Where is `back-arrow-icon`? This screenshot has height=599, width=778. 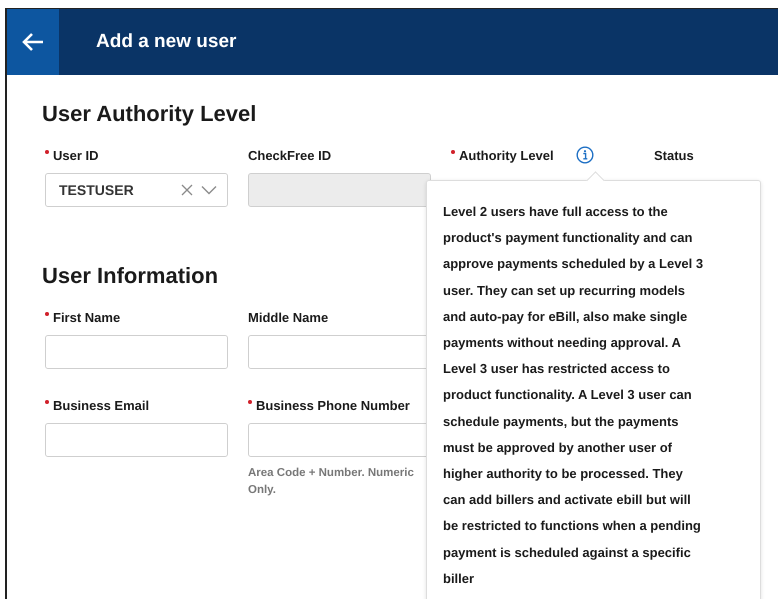
back-arrow-icon is located at coordinates (33, 42).